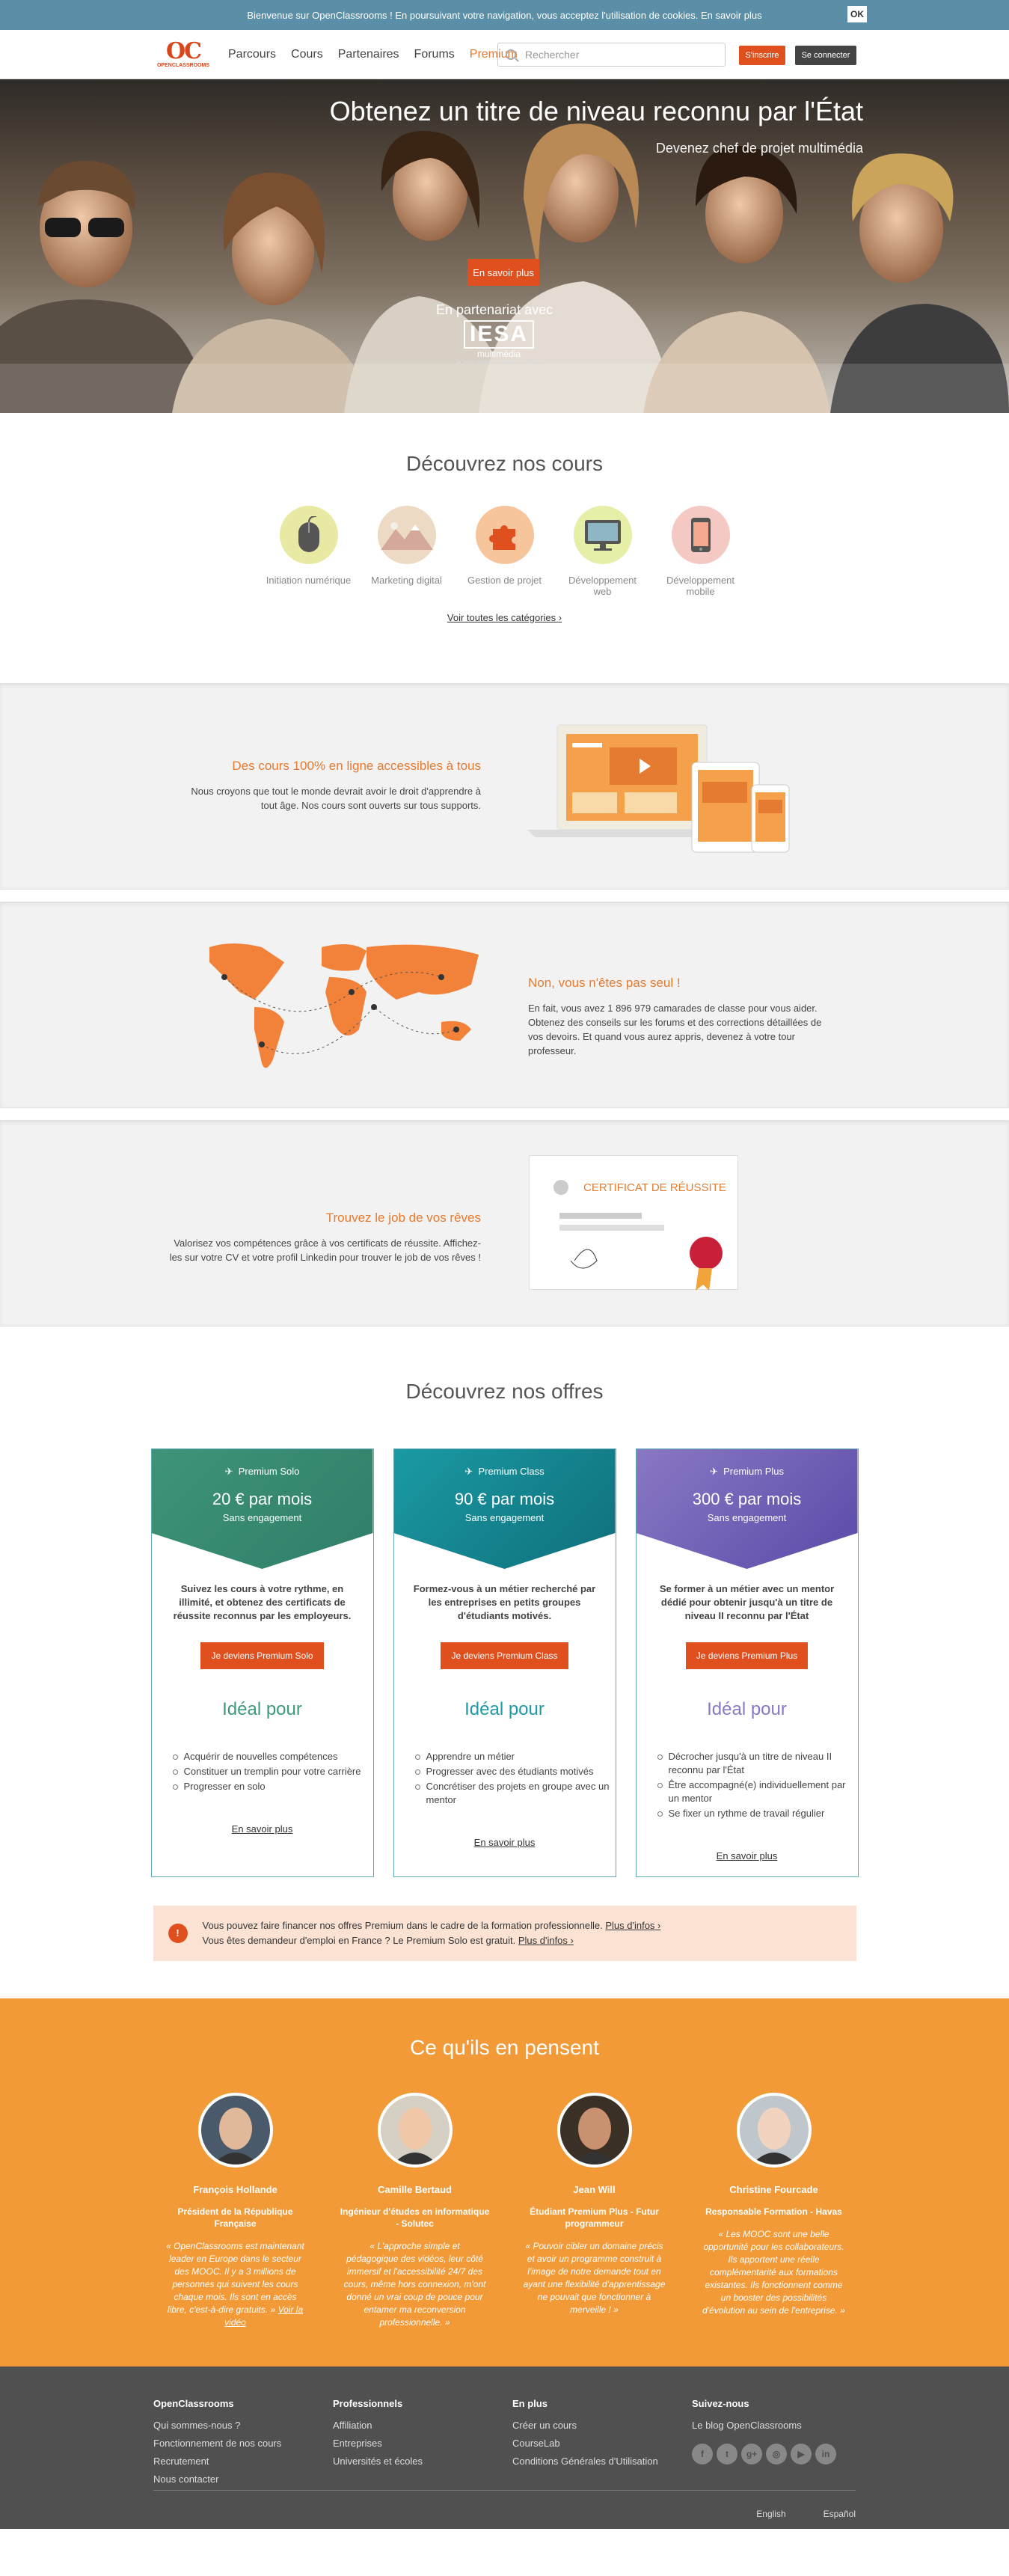 The image size is (1009, 2576). Describe the element at coordinates (747, 1472) in the screenshot. I see `offer-name: ✈ Premium Plus` at that location.